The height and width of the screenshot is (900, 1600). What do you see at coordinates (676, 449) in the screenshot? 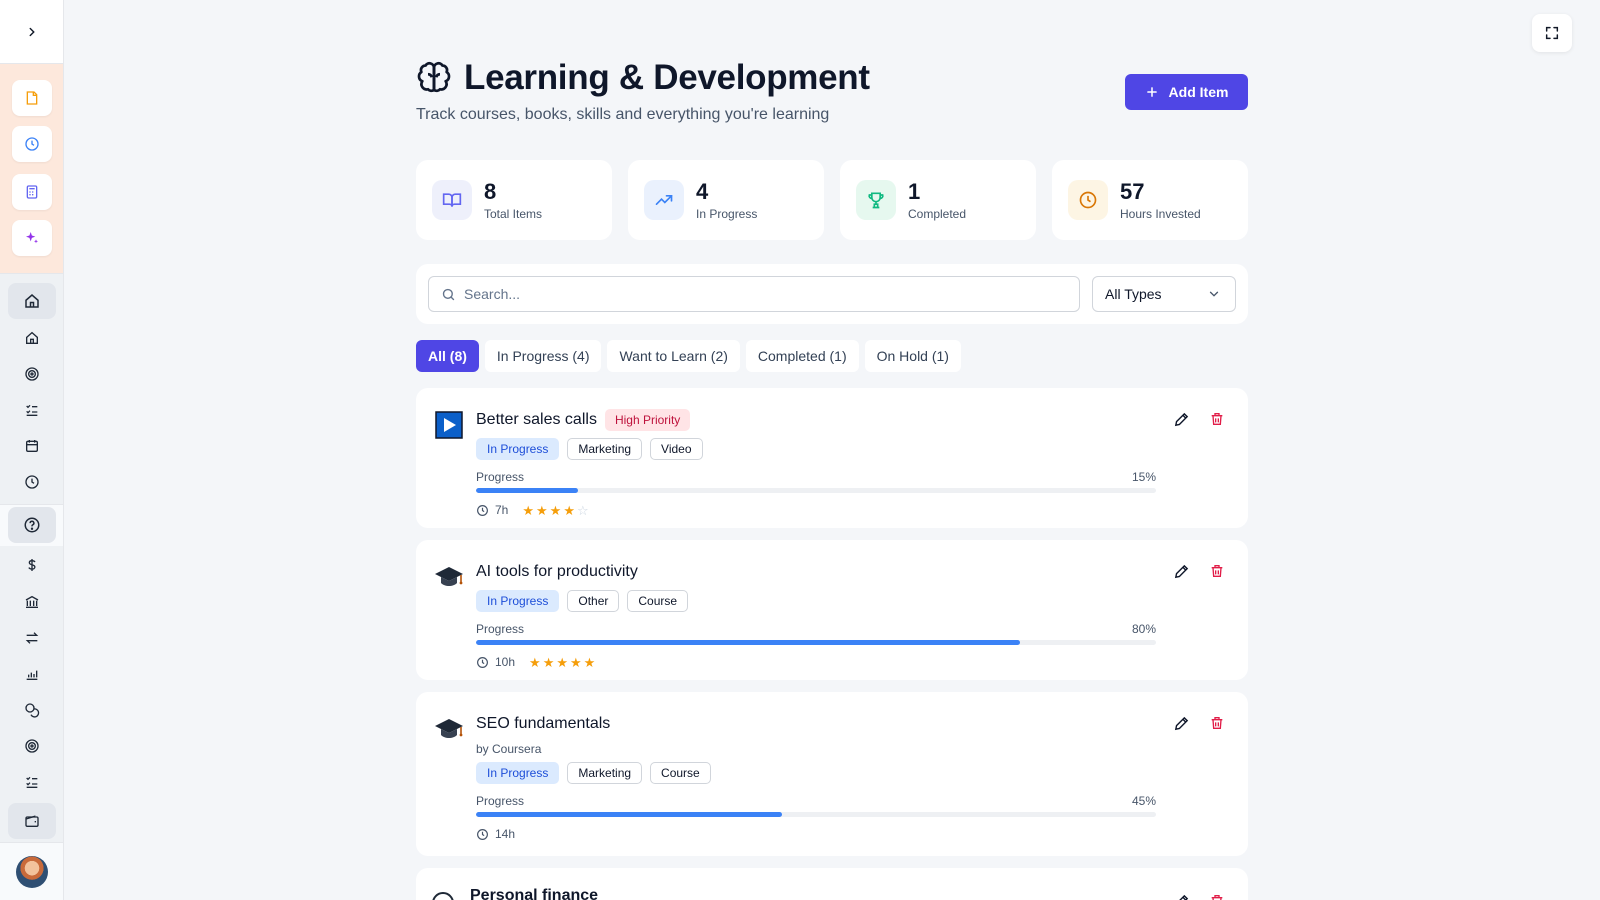
I see `type-tag: Video` at bounding box center [676, 449].